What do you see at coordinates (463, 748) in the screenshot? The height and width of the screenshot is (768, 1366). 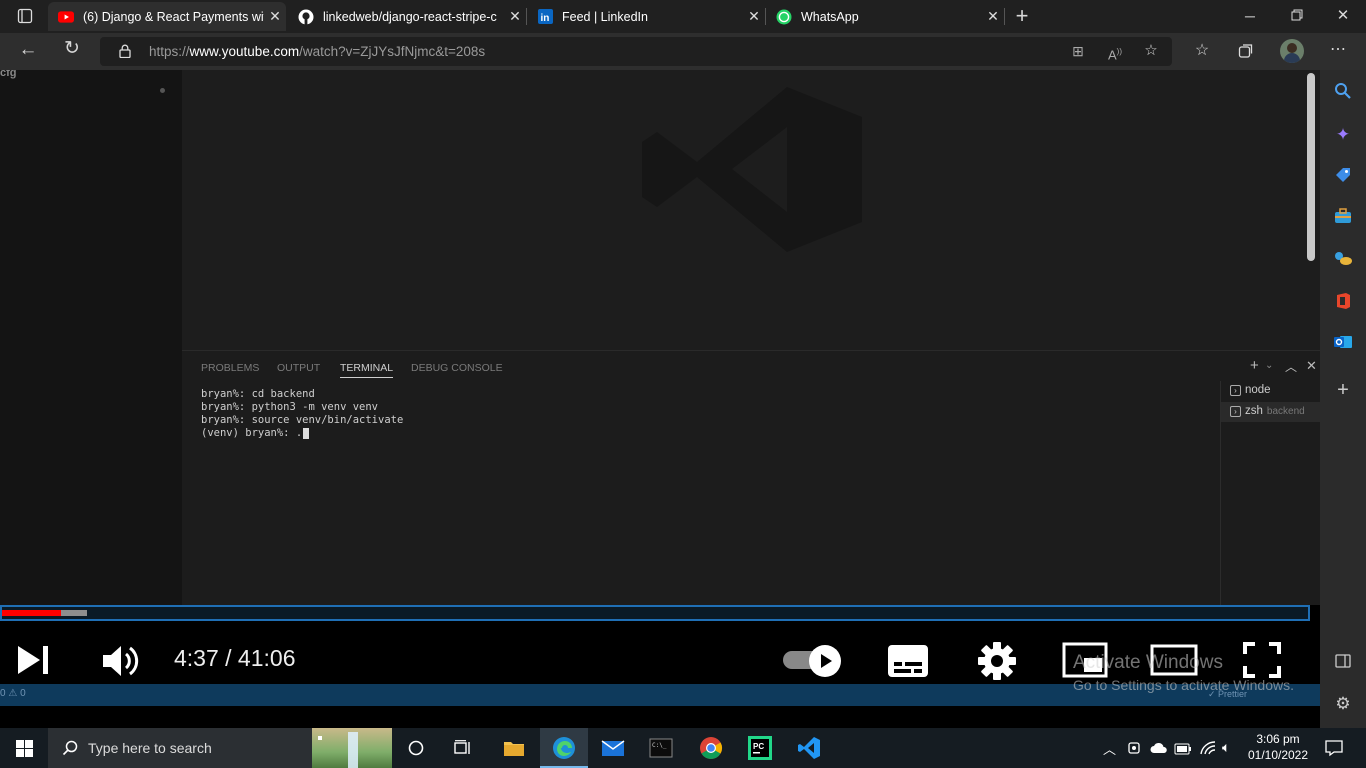 I see `task-view-icon` at bounding box center [463, 748].